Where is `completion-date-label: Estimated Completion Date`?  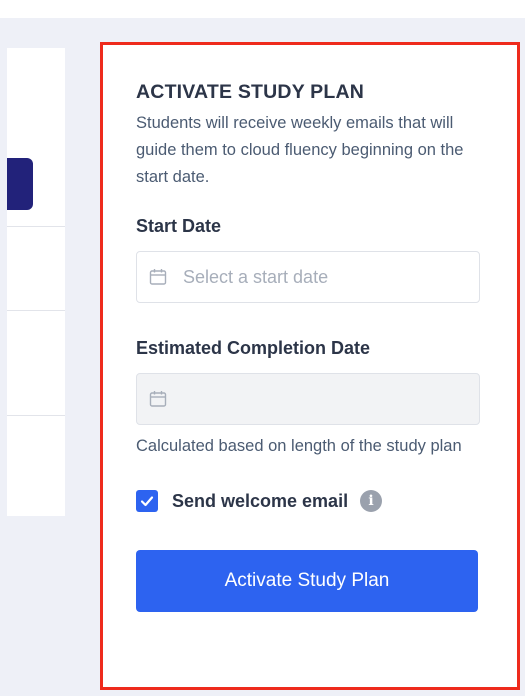 completion-date-label: Estimated Completion Date is located at coordinates (253, 348).